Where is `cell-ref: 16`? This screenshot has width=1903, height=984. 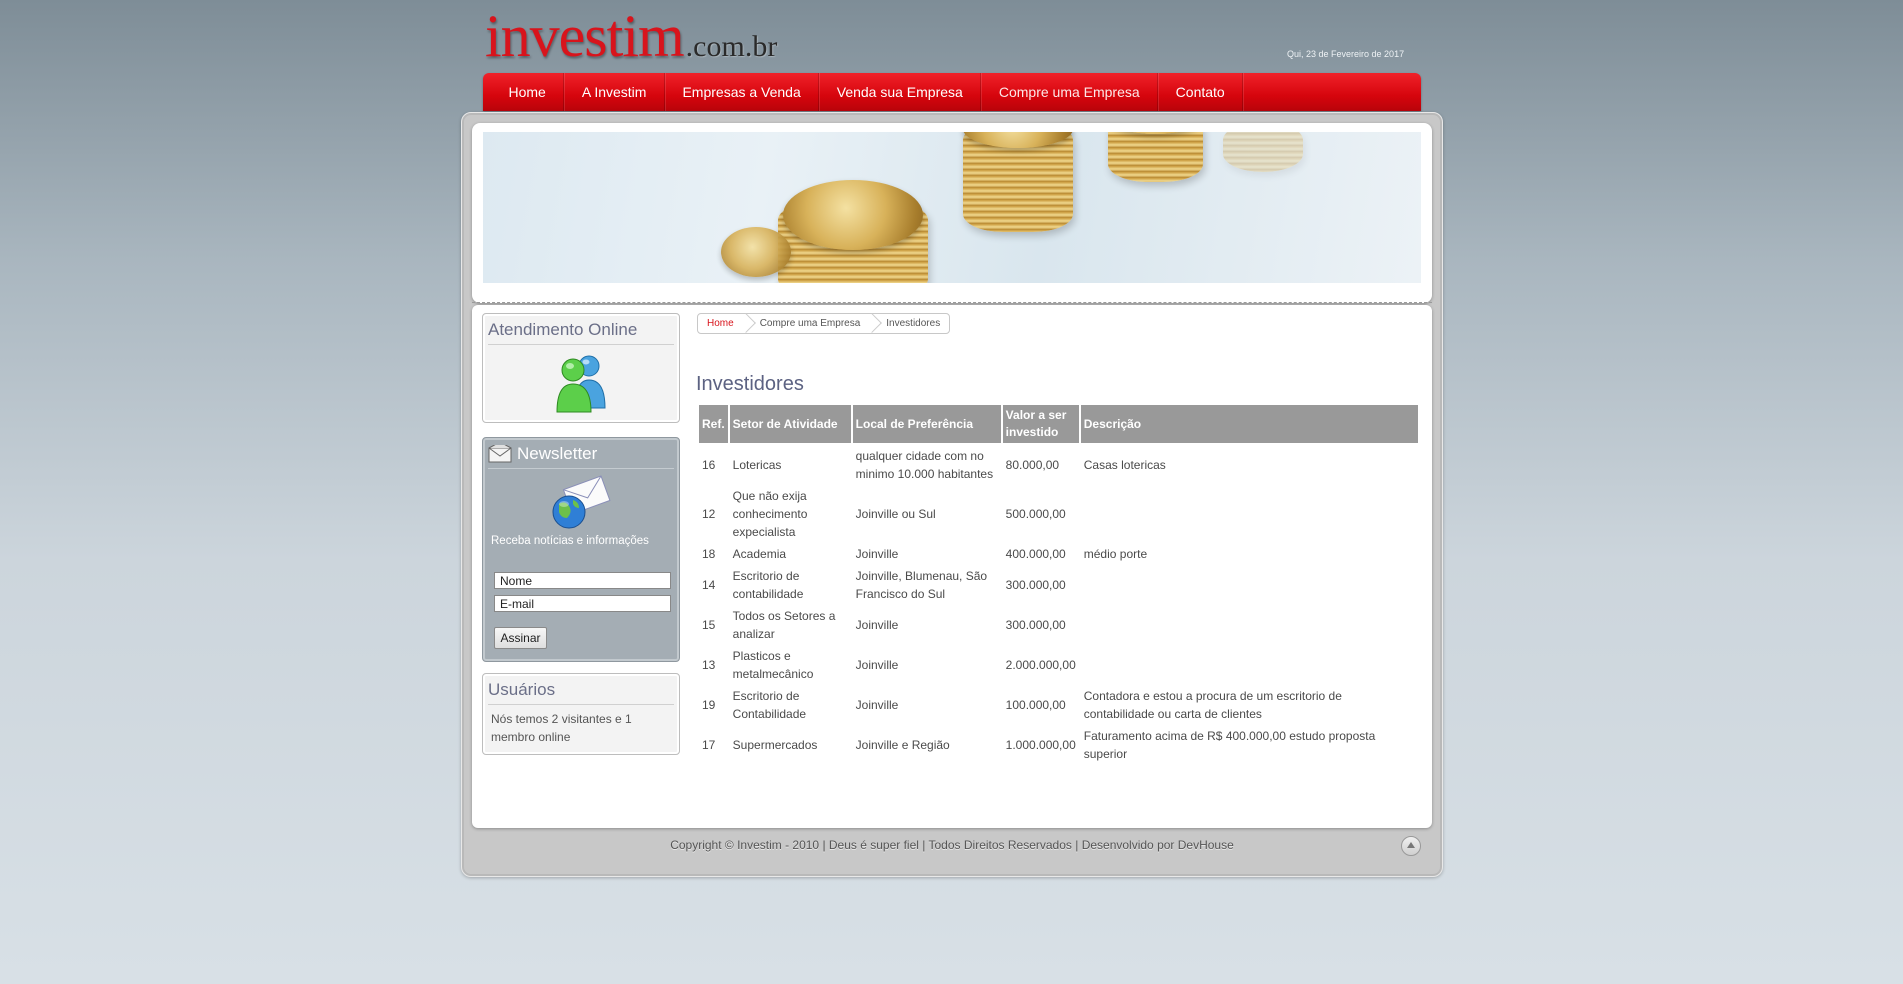 cell-ref: 16 is located at coordinates (709, 465).